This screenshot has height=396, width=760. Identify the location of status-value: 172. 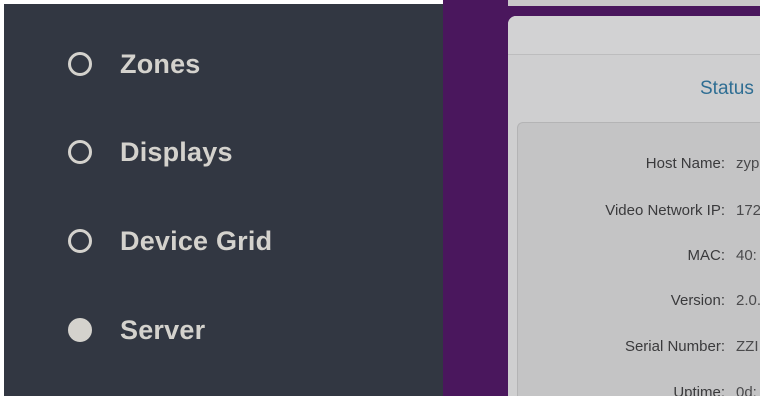
(748, 210).